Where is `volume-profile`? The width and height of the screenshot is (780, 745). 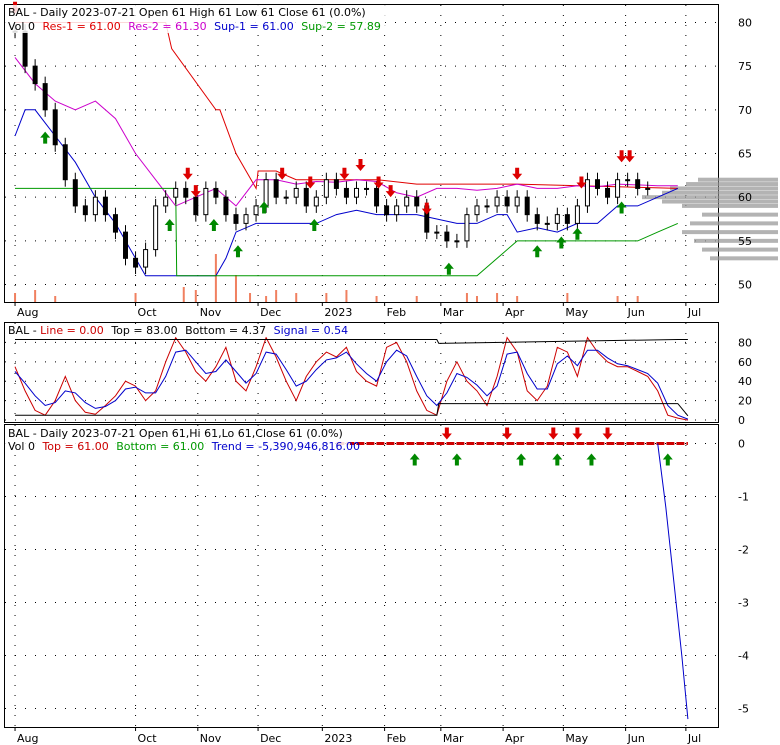 volume-profile is located at coordinates (710, 219).